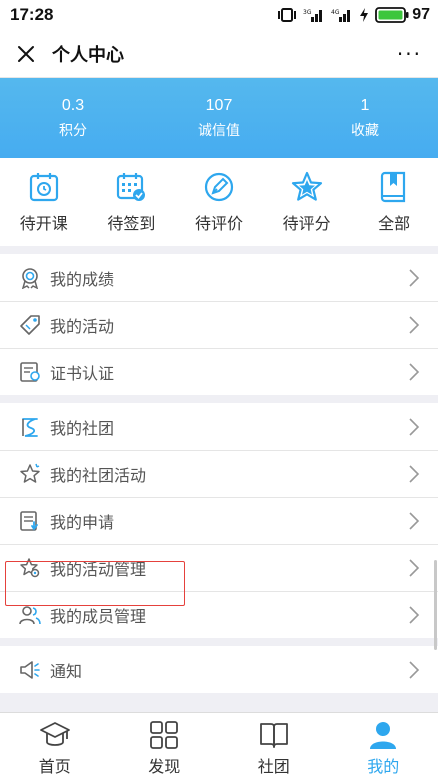  What do you see at coordinates (30, 325) in the screenshot?
I see `tag-icon` at bounding box center [30, 325].